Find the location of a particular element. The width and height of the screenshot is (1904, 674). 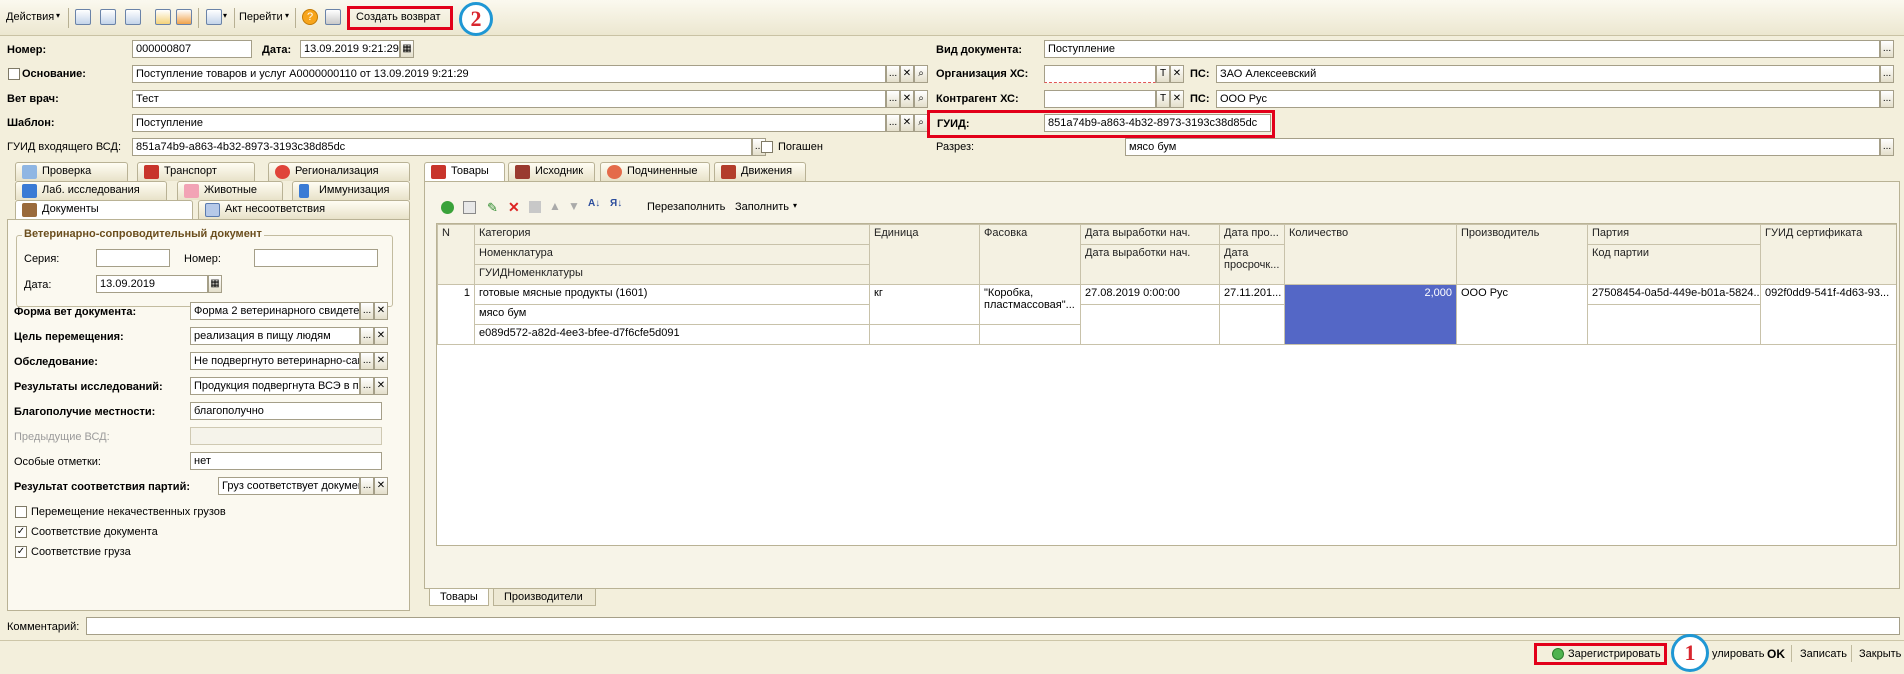

header-guid-nomenclature: ГУИДНоменклатуры is located at coordinates (672, 274).